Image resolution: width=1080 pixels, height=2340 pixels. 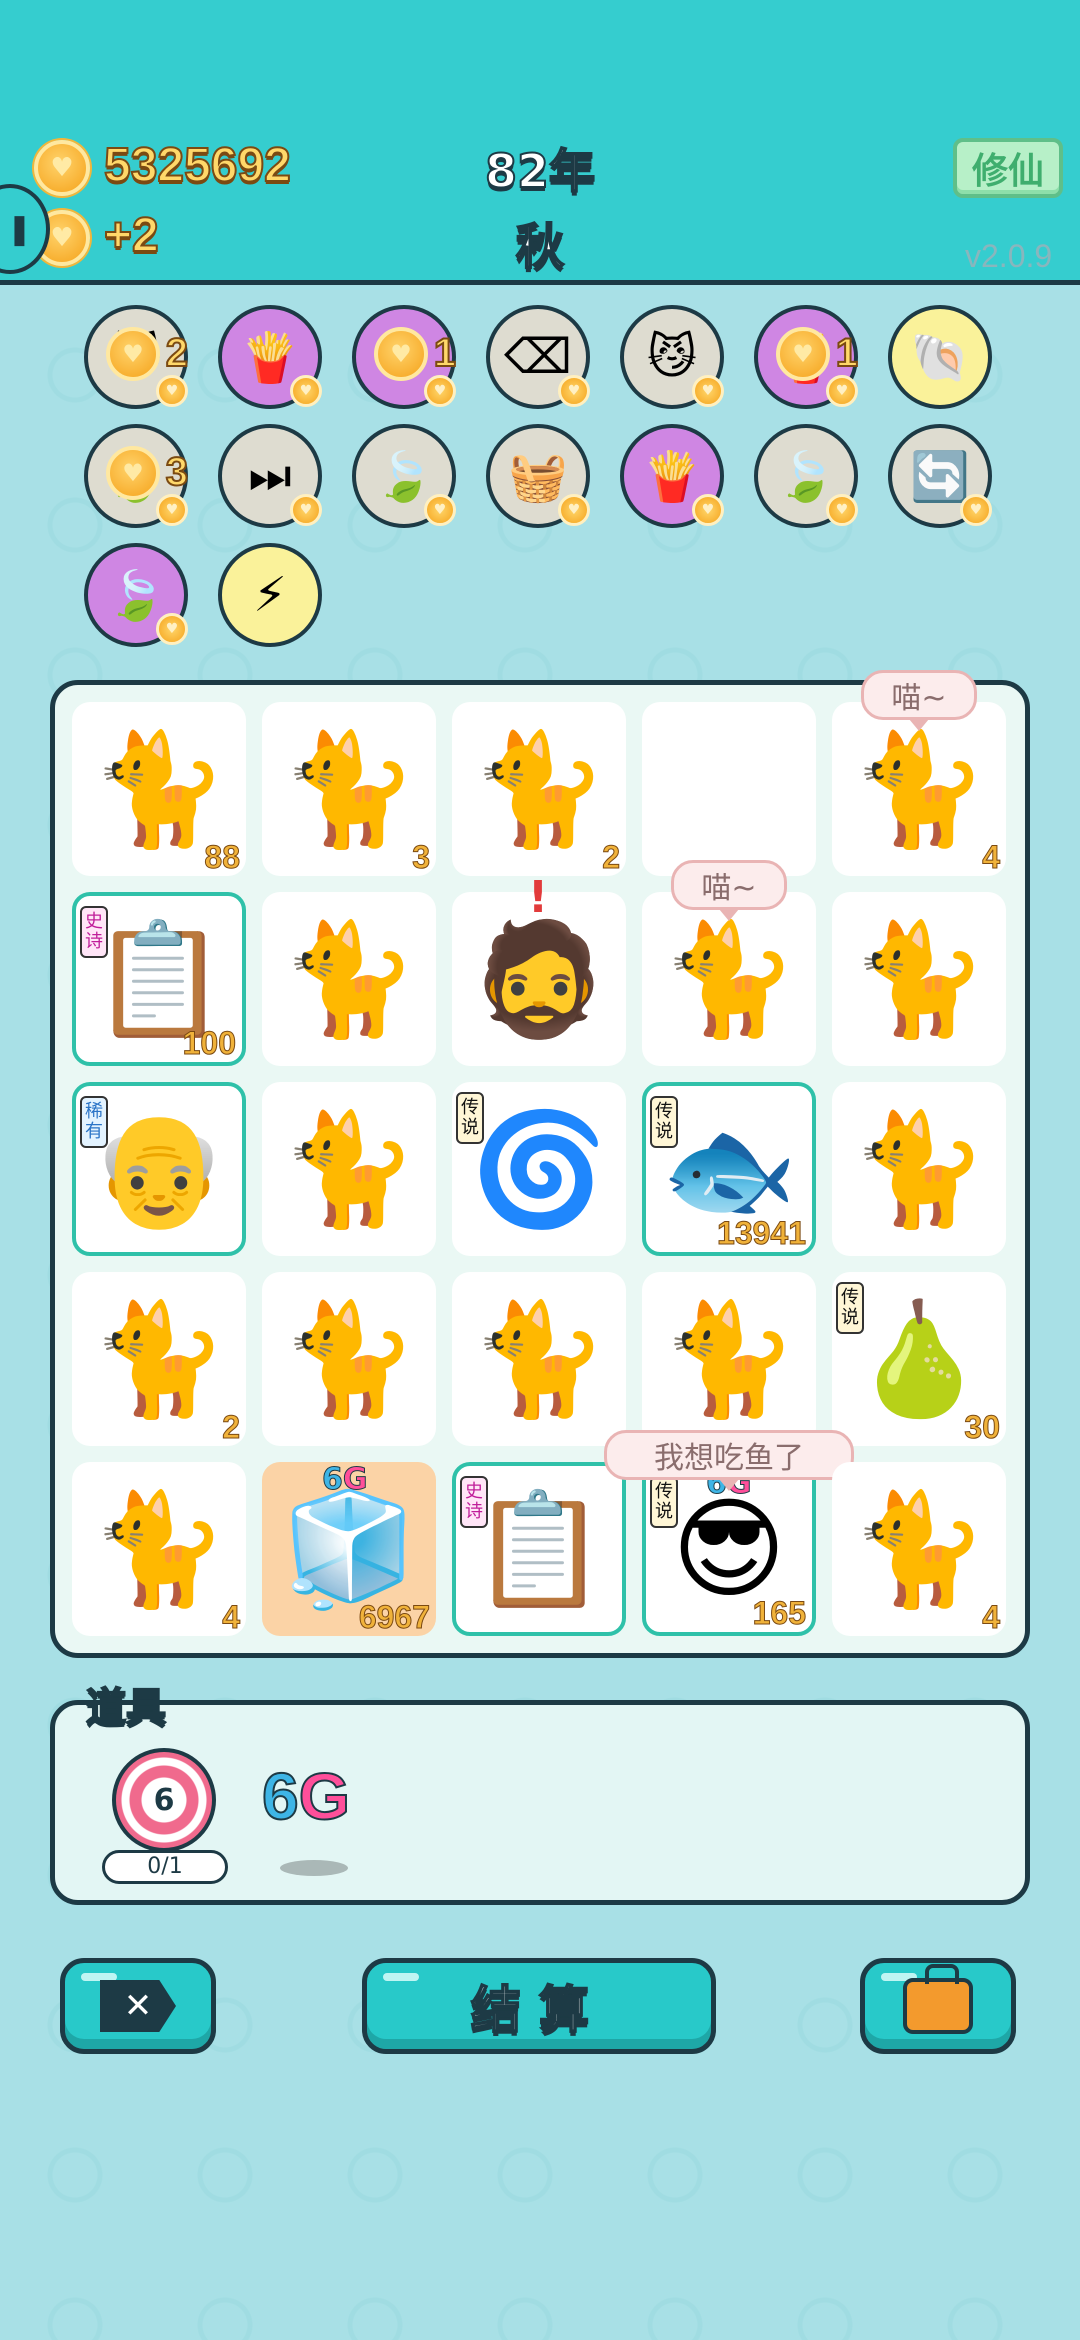 What do you see at coordinates (538, 476) in the screenshot?
I see `basket-item: 🧺 ♥` at bounding box center [538, 476].